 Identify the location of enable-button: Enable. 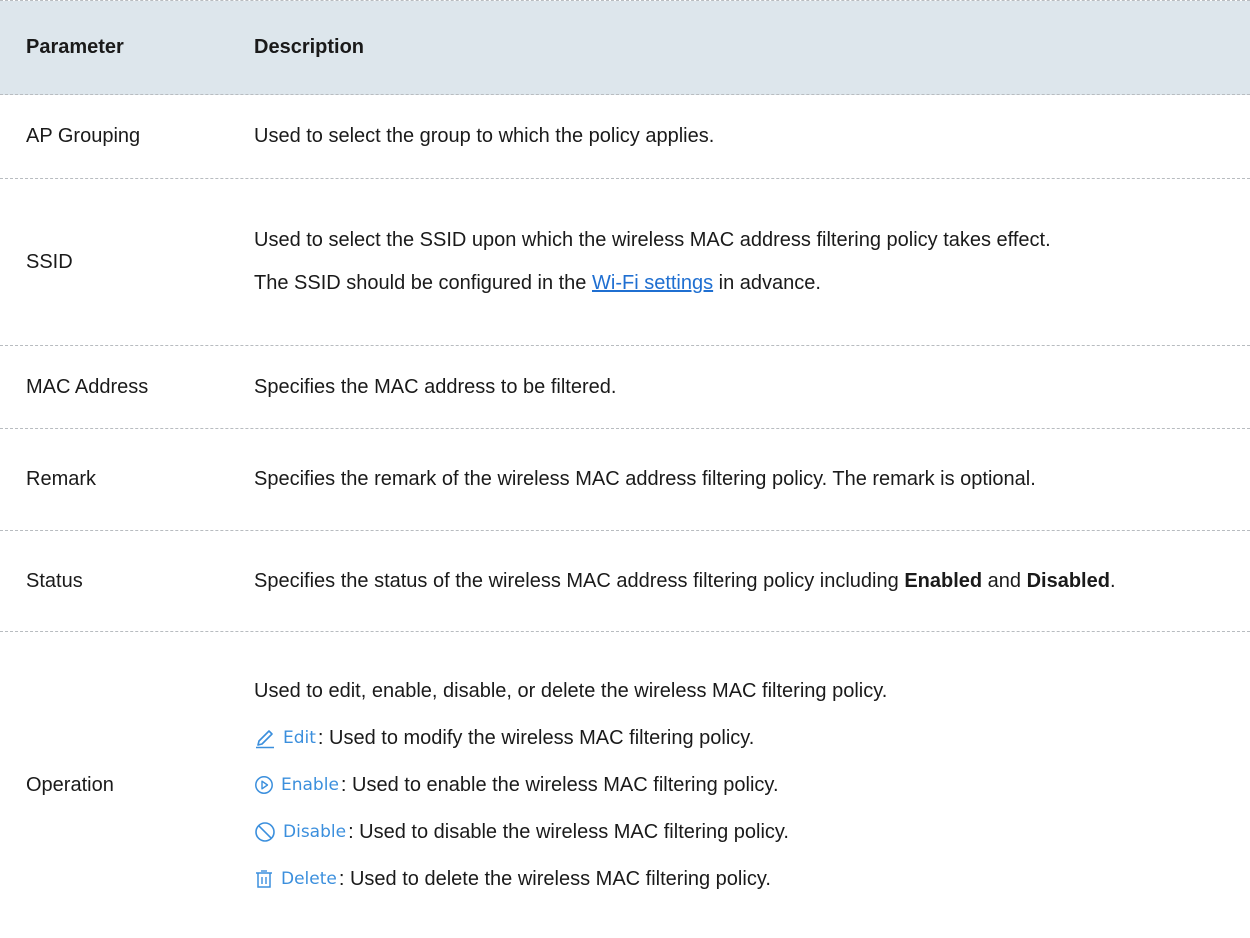
(296, 785).